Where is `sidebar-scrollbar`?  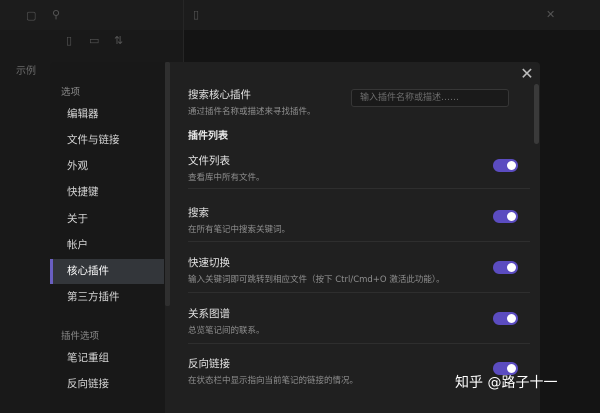
sidebar-scrollbar is located at coordinates (167, 184).